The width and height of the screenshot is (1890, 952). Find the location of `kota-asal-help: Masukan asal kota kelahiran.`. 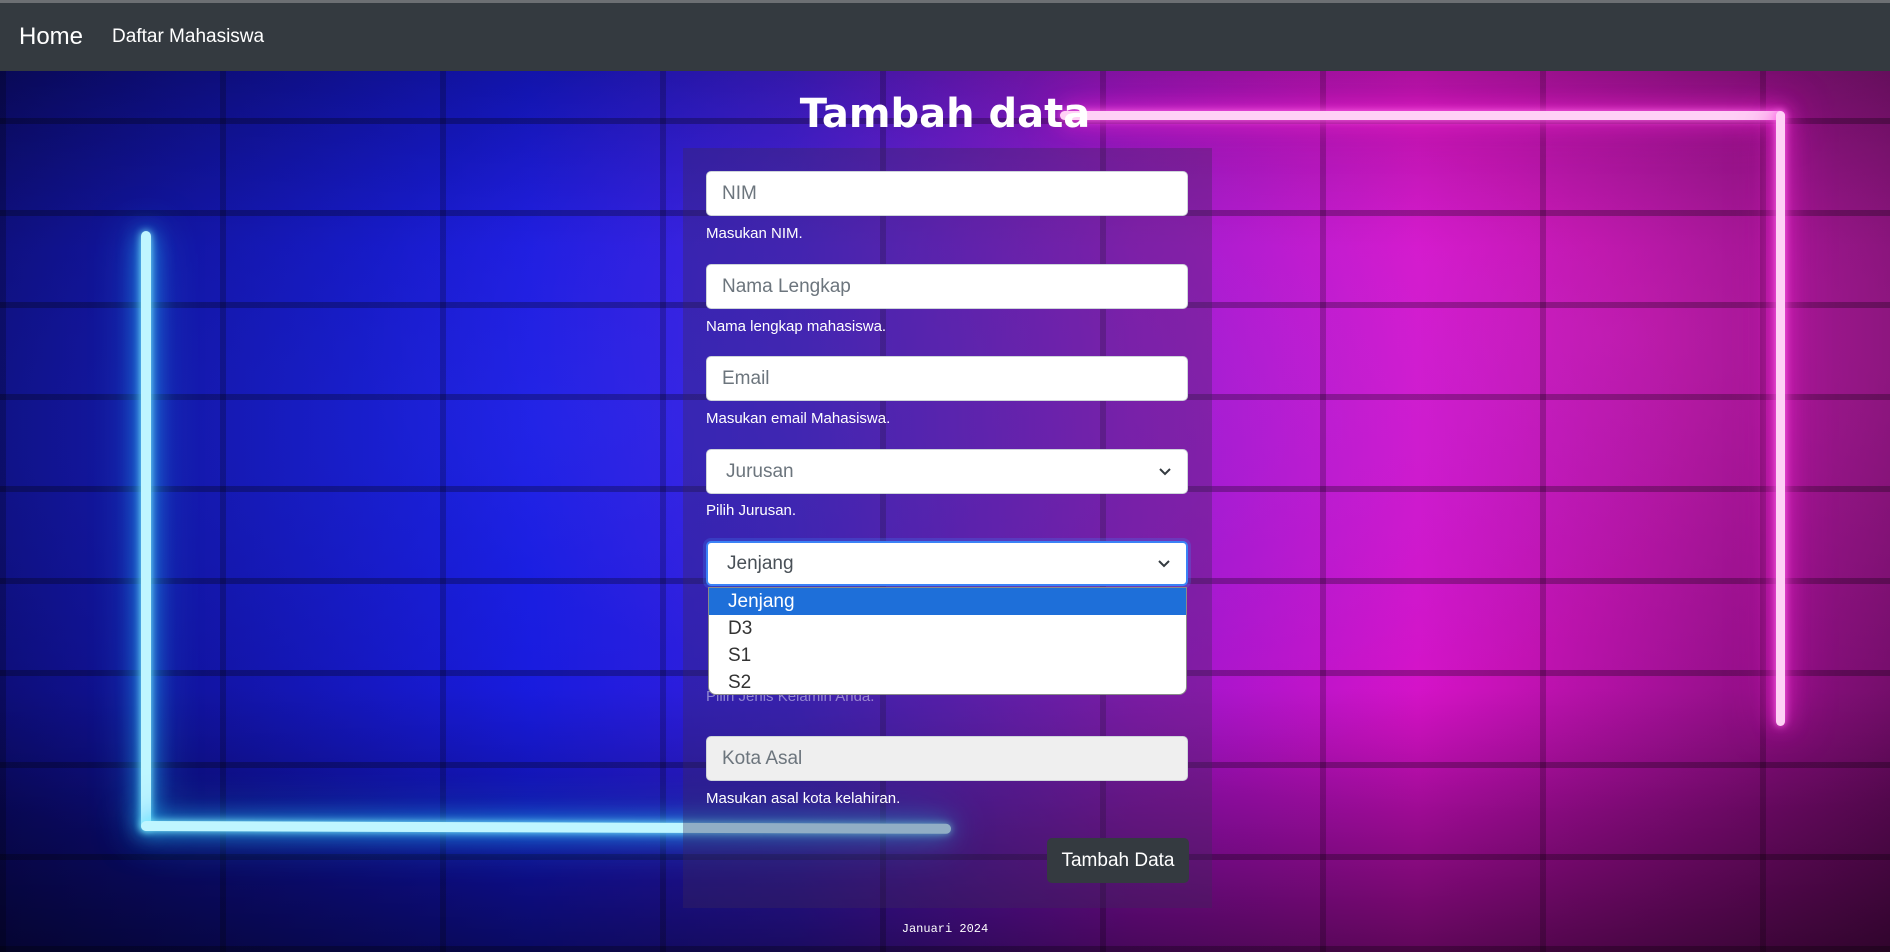

kota-asal-help: Masukan asal kota kelahiran. is located at coordinates (803, 798).